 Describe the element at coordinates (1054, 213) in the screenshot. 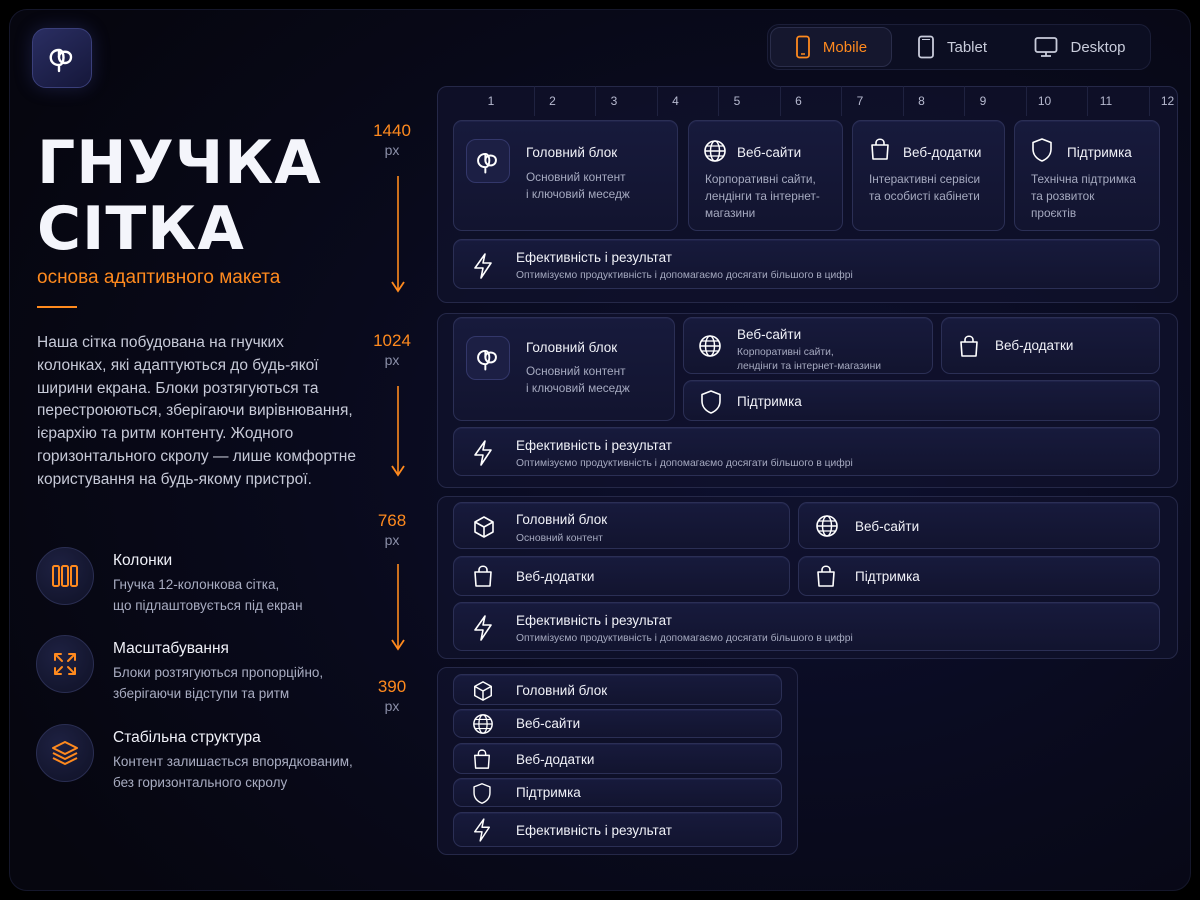

I see `card-support-1440-desc-line3: проєктів` at that location.